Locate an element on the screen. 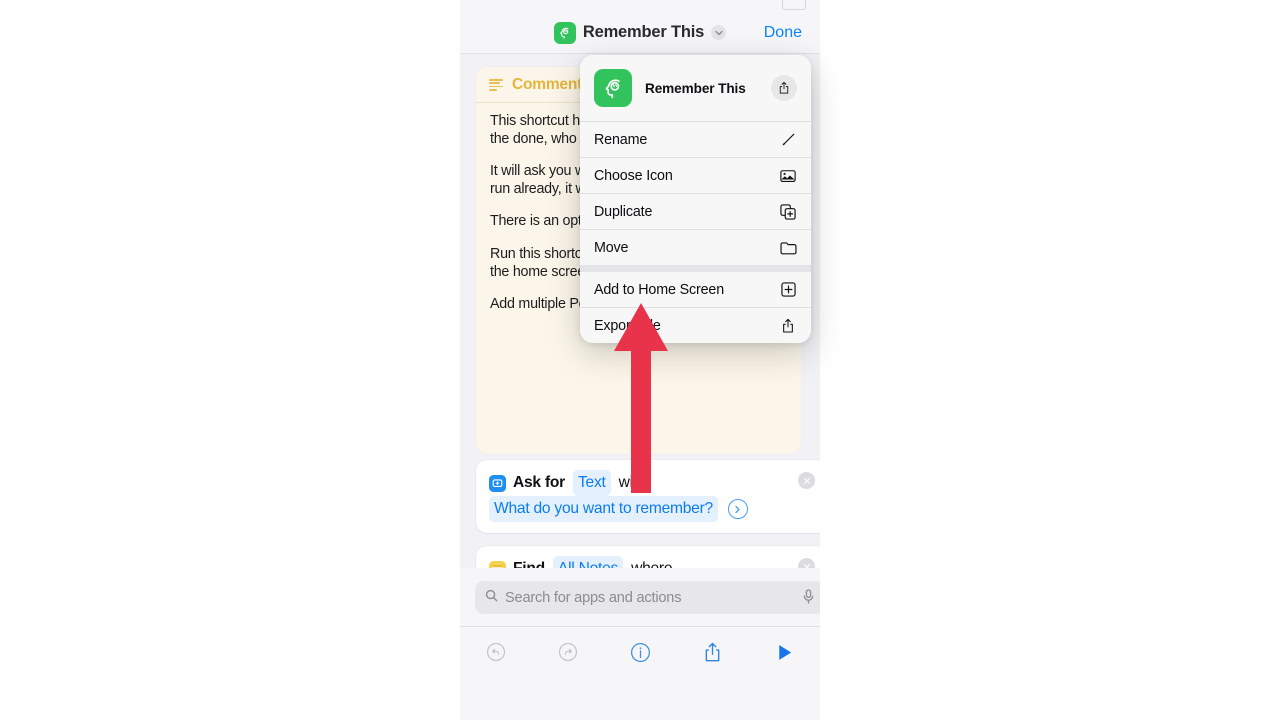 This screenshot has height=720, width=1280. navigation-bar: Remember This Done is located at coordinates (640, 33).